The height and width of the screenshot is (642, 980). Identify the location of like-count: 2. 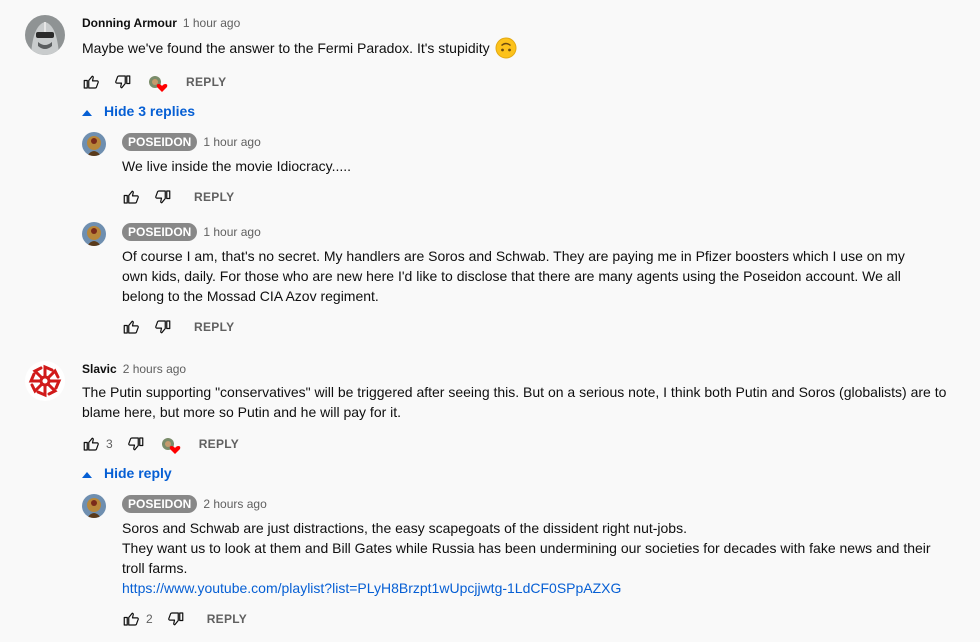
(149, 619).